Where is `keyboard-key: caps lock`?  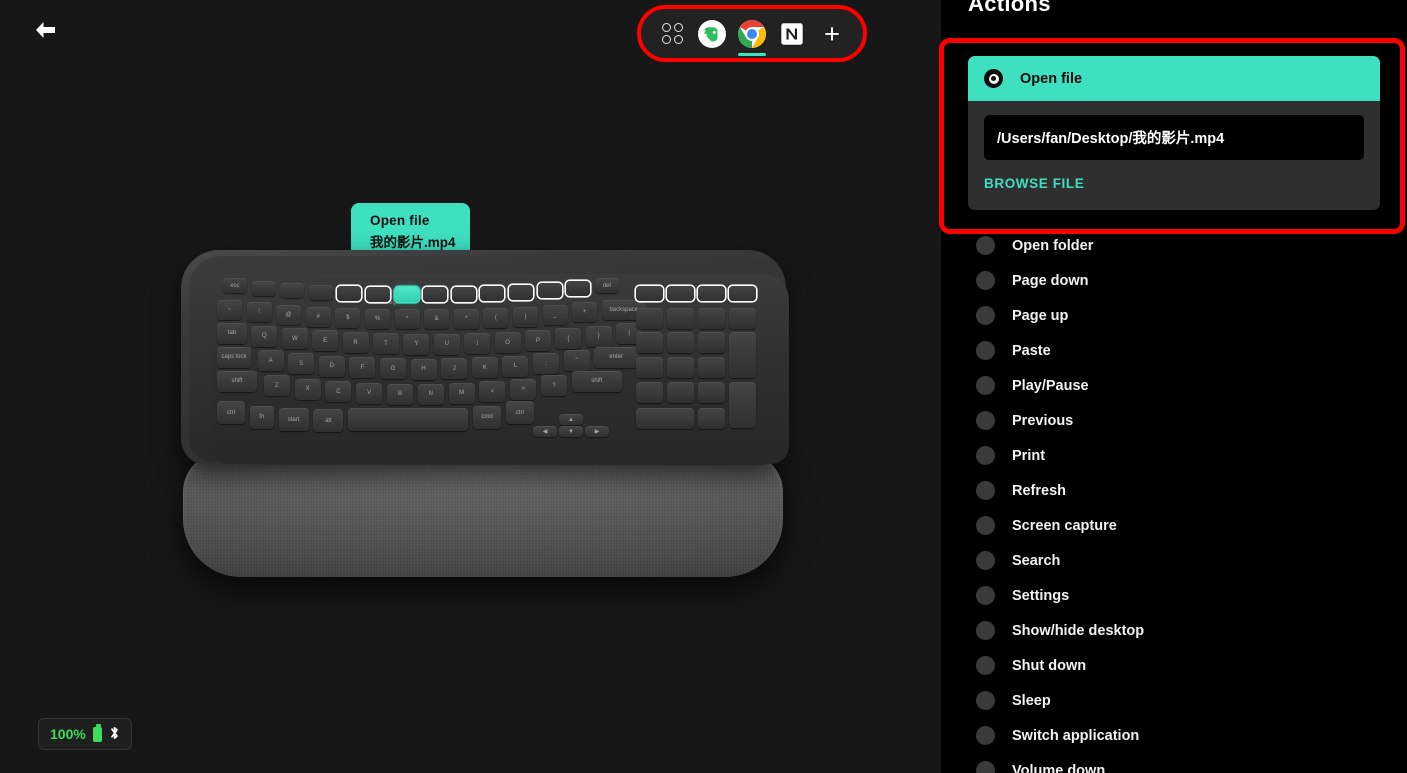
keyboard-key: caps lock is located at coordinates (234, 357).